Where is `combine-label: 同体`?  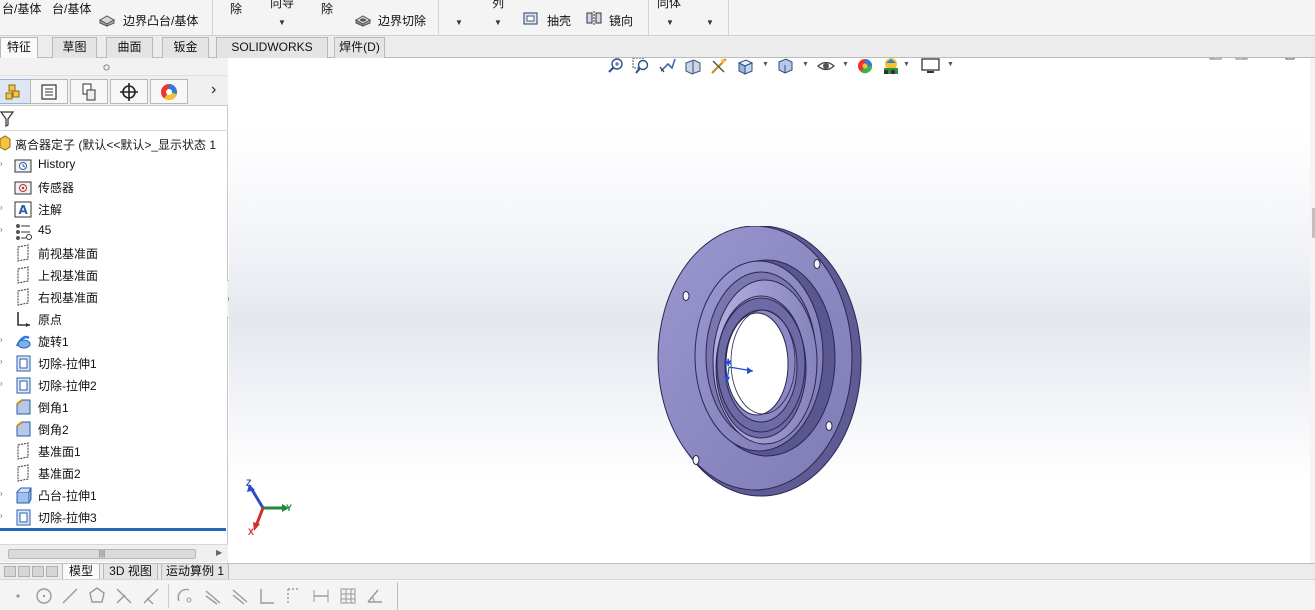
combine-label: 同体 is located at coordinates (669, 5).